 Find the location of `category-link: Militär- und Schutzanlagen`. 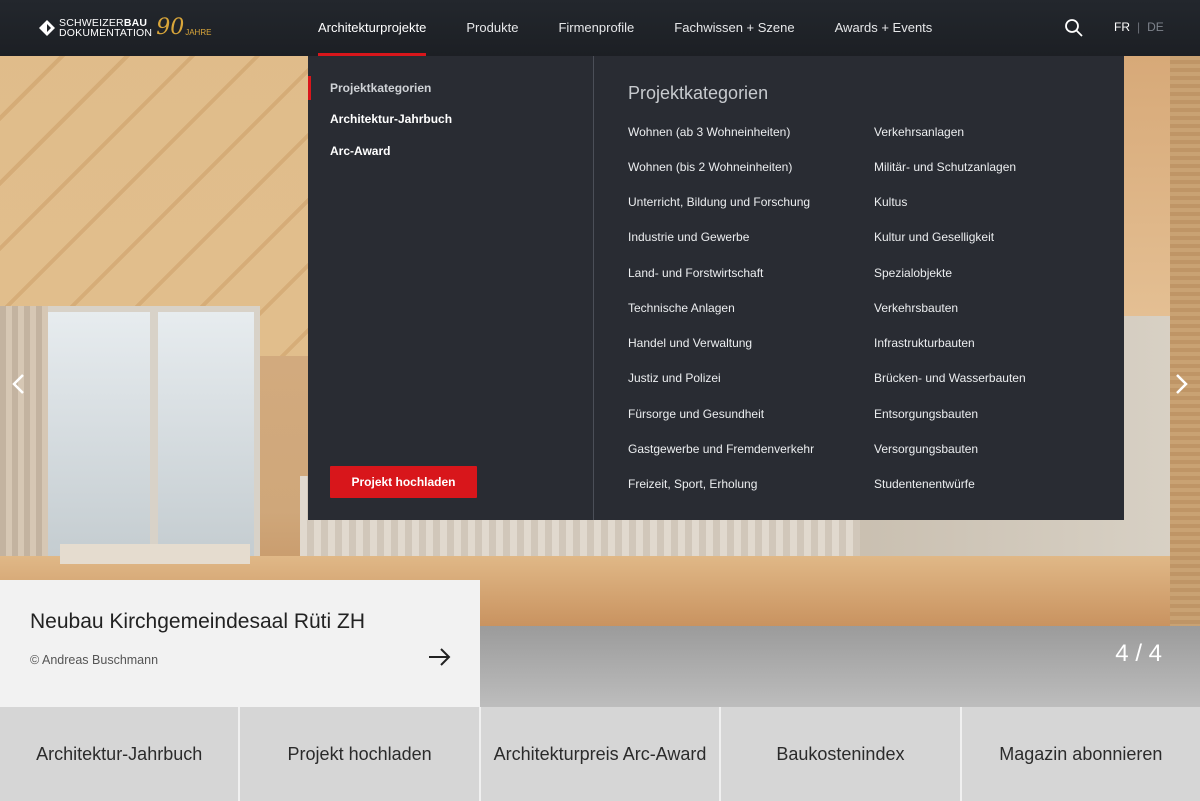

category-link: Militär- und Schutzanlagen is located at coordinates (945, 167).